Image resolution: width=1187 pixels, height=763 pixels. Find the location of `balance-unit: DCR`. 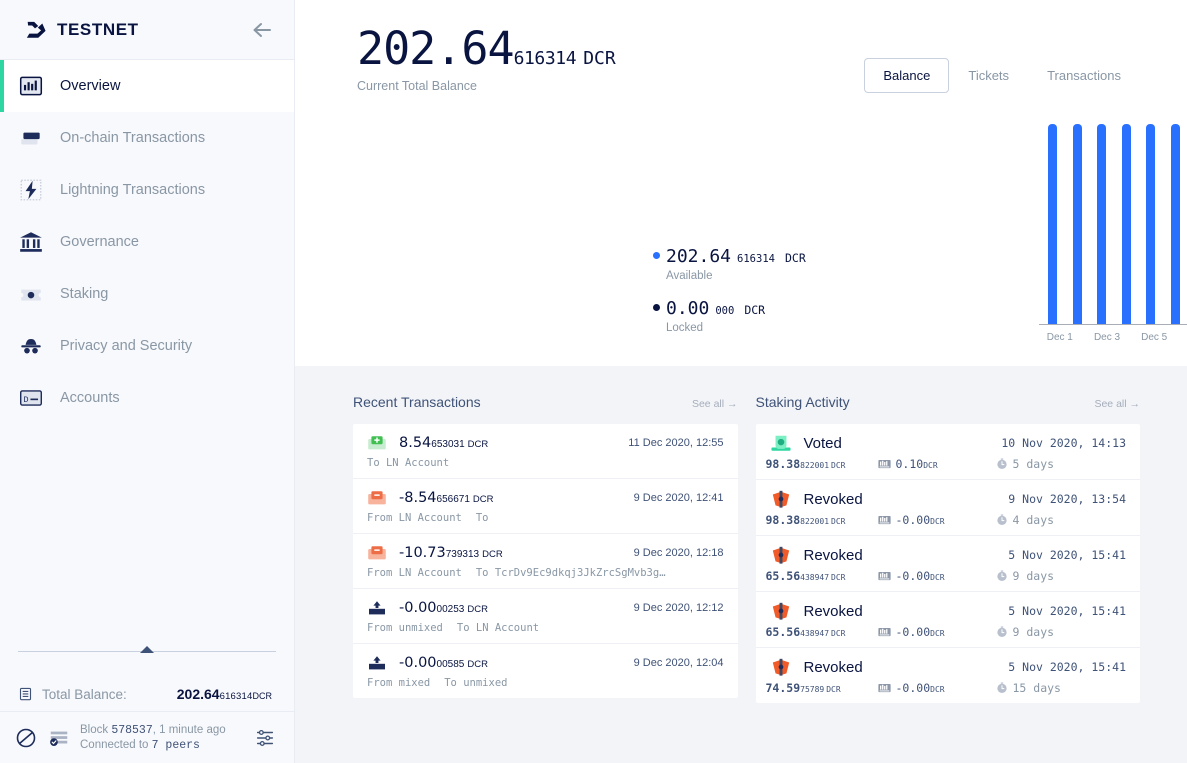

balance-unit: DCR is located at coordinates (599, 58).